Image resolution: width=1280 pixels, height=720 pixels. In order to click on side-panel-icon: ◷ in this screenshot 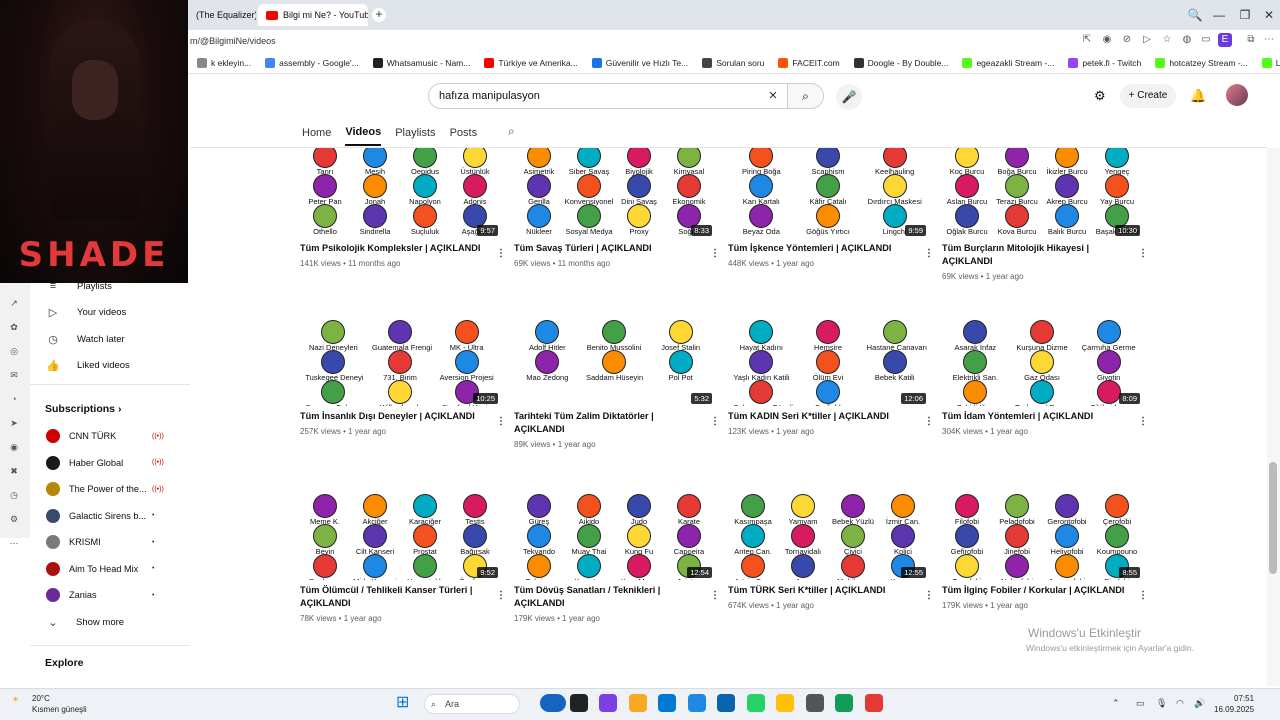, I will do `click(14, 496)`.